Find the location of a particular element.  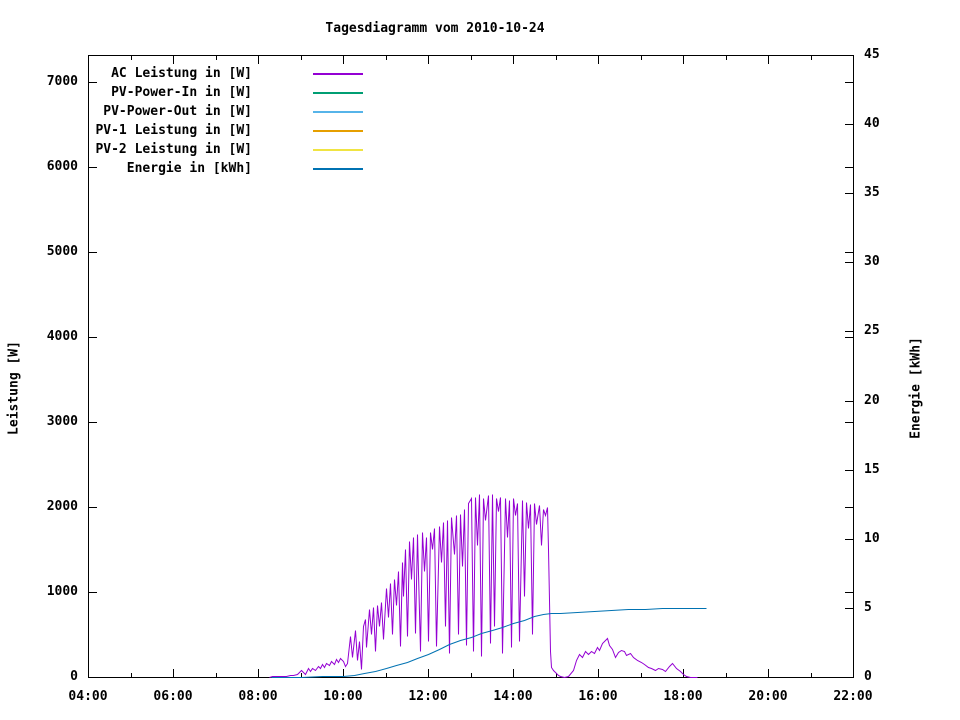

x-tick-label: 10:00 is located at coordinates (343, 696).